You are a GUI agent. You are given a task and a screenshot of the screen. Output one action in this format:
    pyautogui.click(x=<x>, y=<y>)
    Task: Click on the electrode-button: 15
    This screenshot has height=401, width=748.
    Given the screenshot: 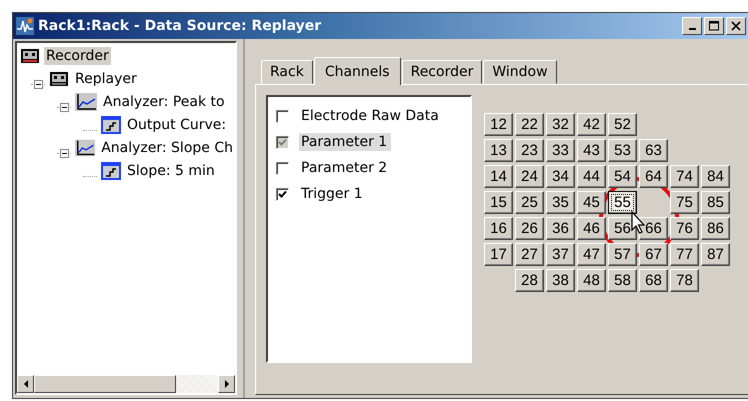 What is the action you would take?
    pyautogui.click(x=498, y=202)
    